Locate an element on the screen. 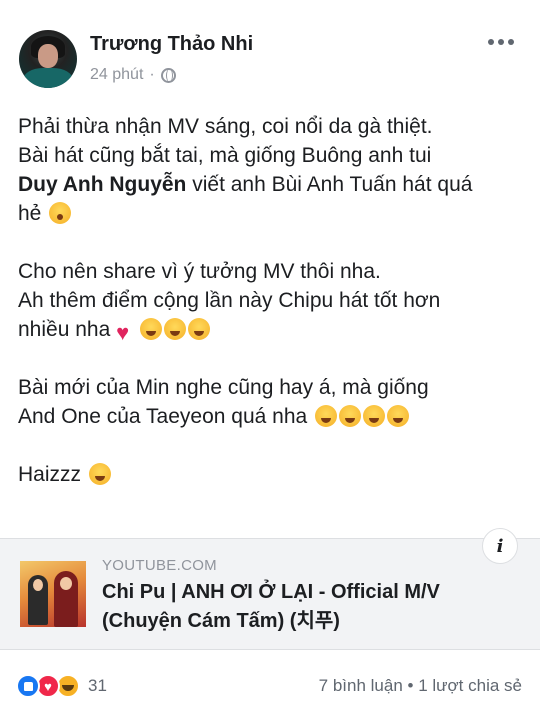  relieved-face-emoji-icon is located at coordinates (326, 416).